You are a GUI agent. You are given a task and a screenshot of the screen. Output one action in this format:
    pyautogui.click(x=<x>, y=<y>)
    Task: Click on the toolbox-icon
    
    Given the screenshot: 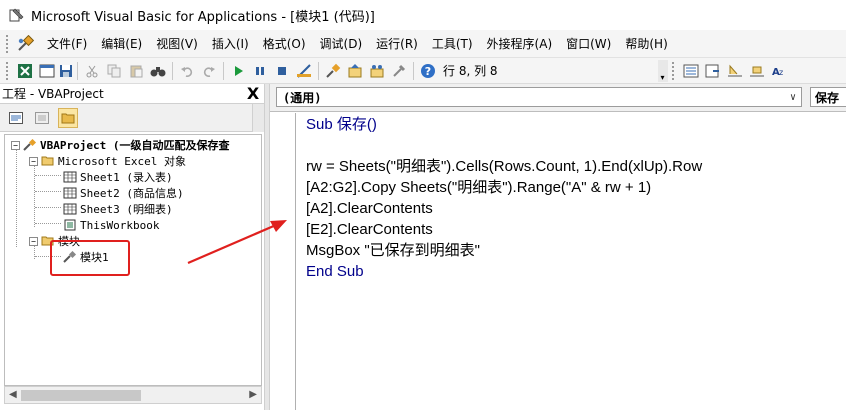 What is the action you would take?
    pyautogui.click(x=399, y=70)
    